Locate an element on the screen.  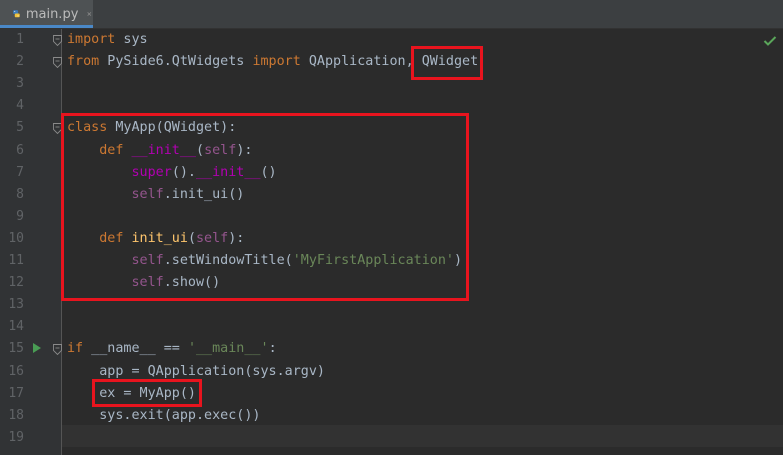
code-text: ex = MyApp() is located at coordinates (131, 394).